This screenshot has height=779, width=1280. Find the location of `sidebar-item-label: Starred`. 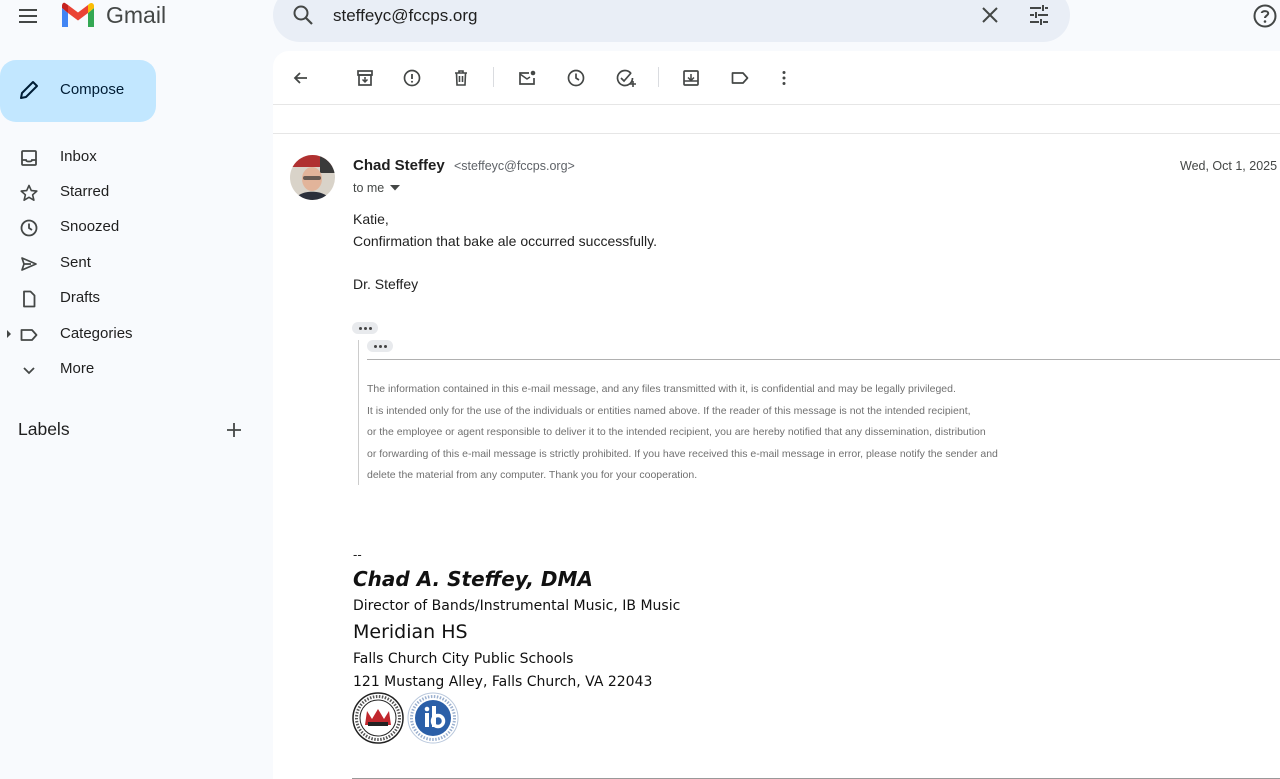

sidebar-item-label: Starred is located at coordinates (85, 191).